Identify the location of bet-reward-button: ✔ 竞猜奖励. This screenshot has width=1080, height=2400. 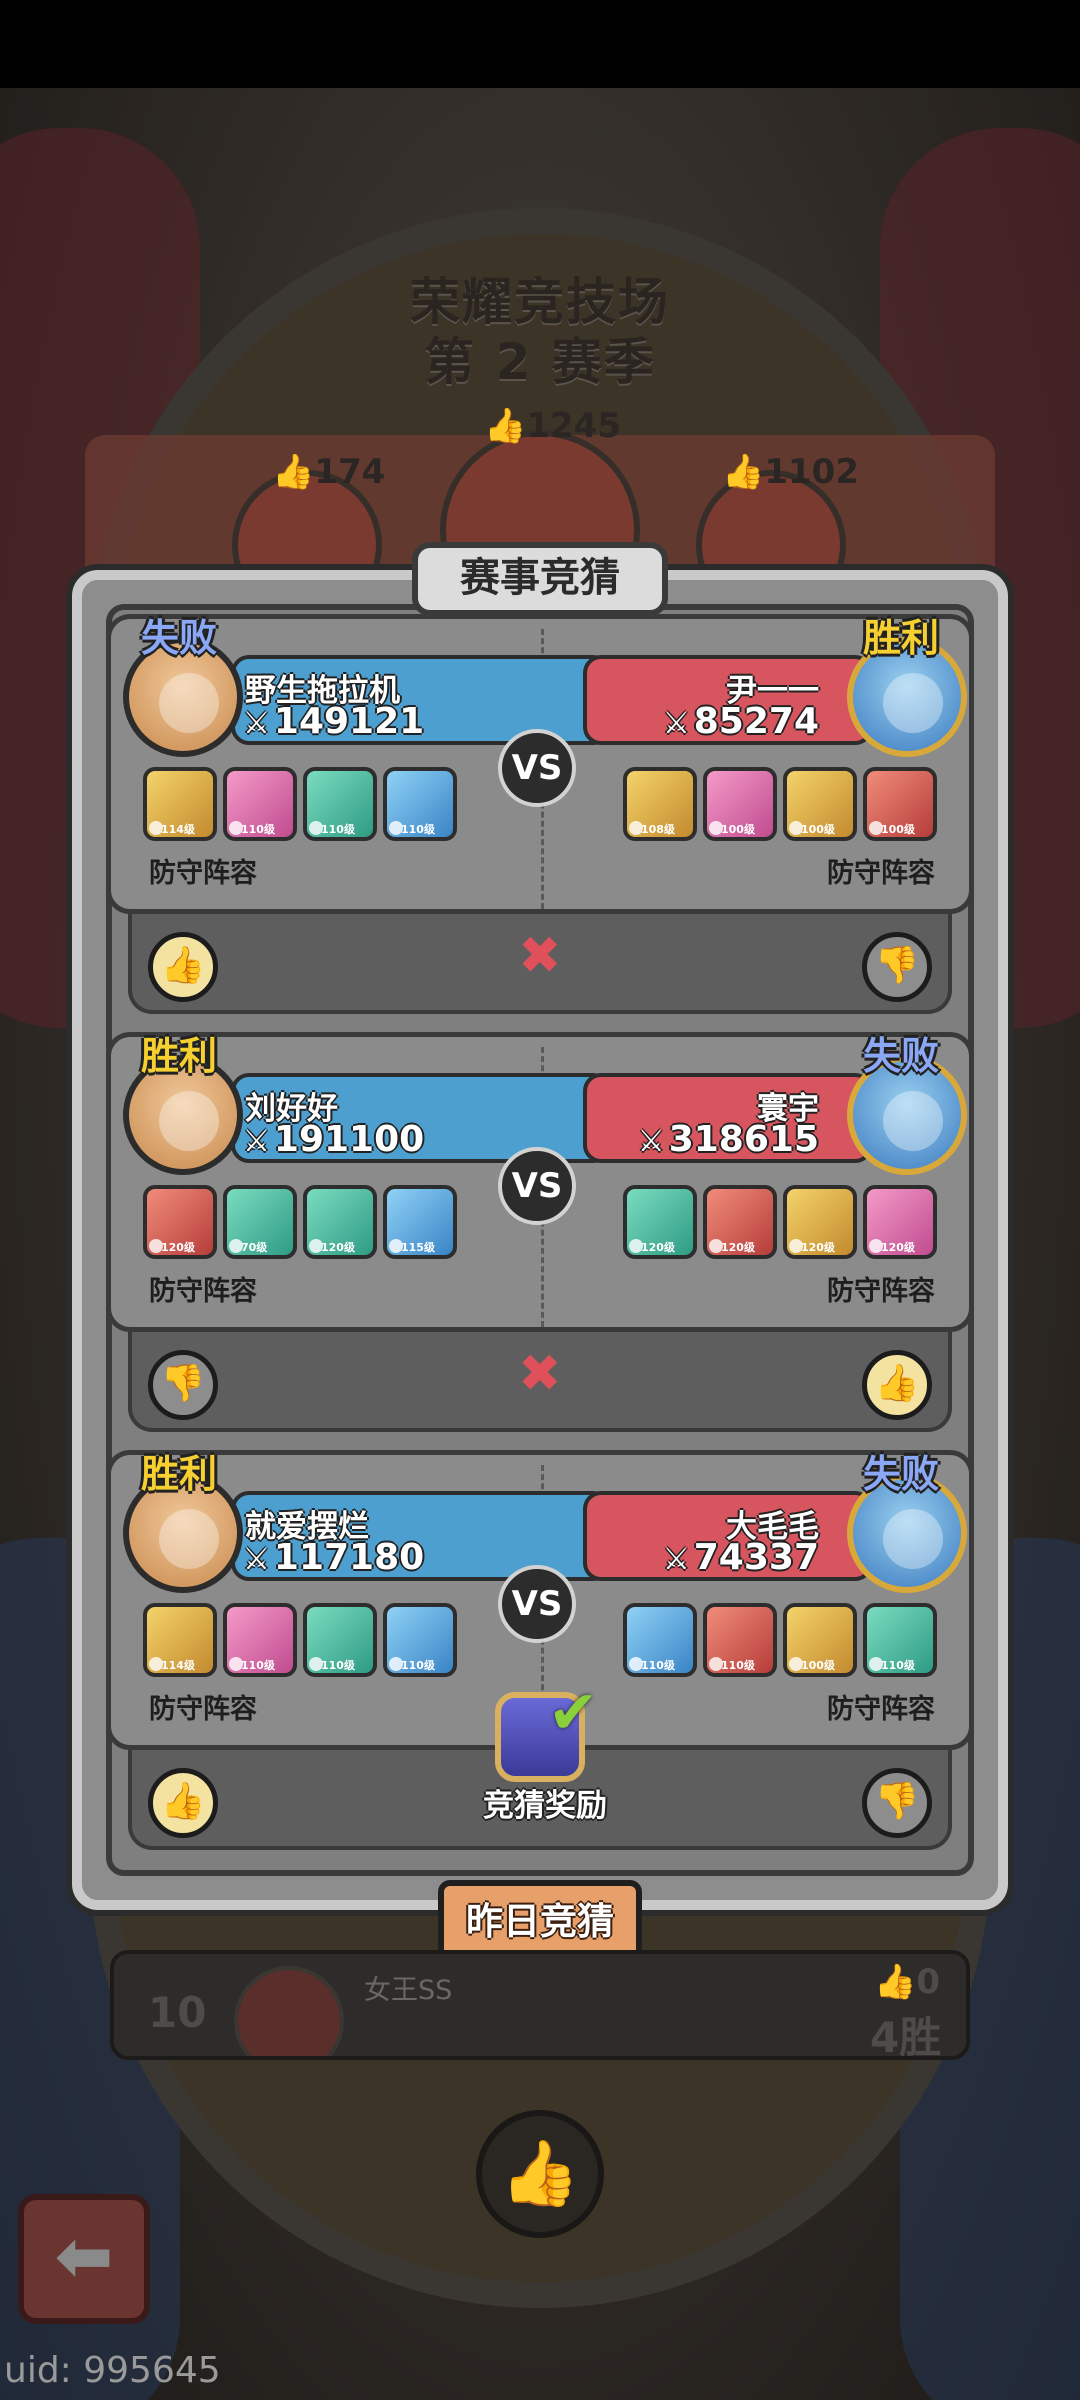
(540, 1751).